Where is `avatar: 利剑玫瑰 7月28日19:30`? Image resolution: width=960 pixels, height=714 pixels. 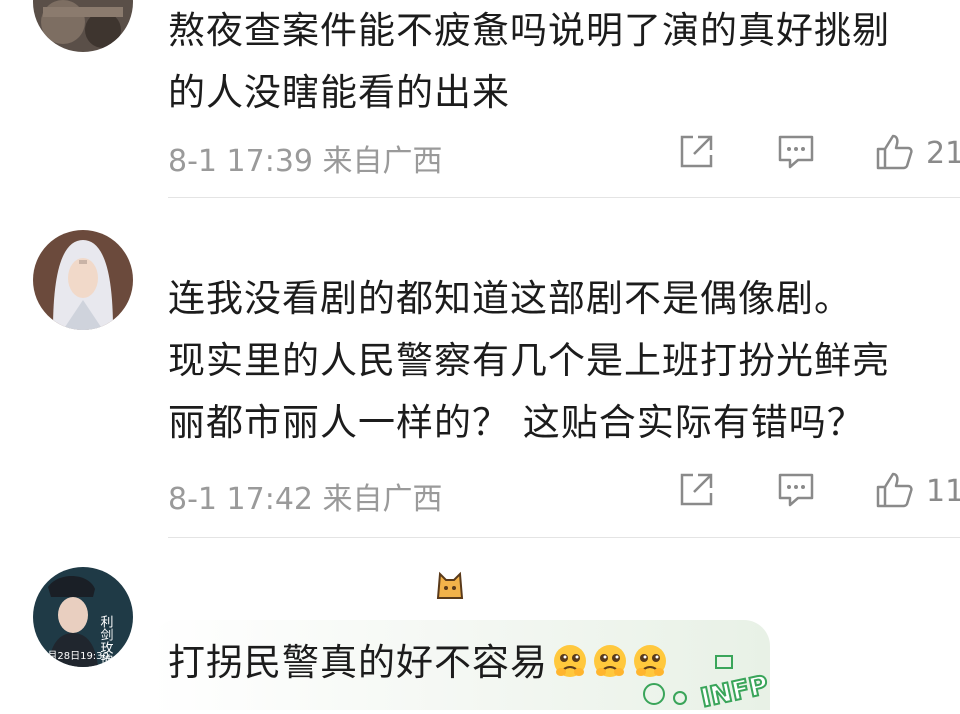 avatar: 利剑玫瑰 7月28日19:30 is located at coordinates (83, 617).